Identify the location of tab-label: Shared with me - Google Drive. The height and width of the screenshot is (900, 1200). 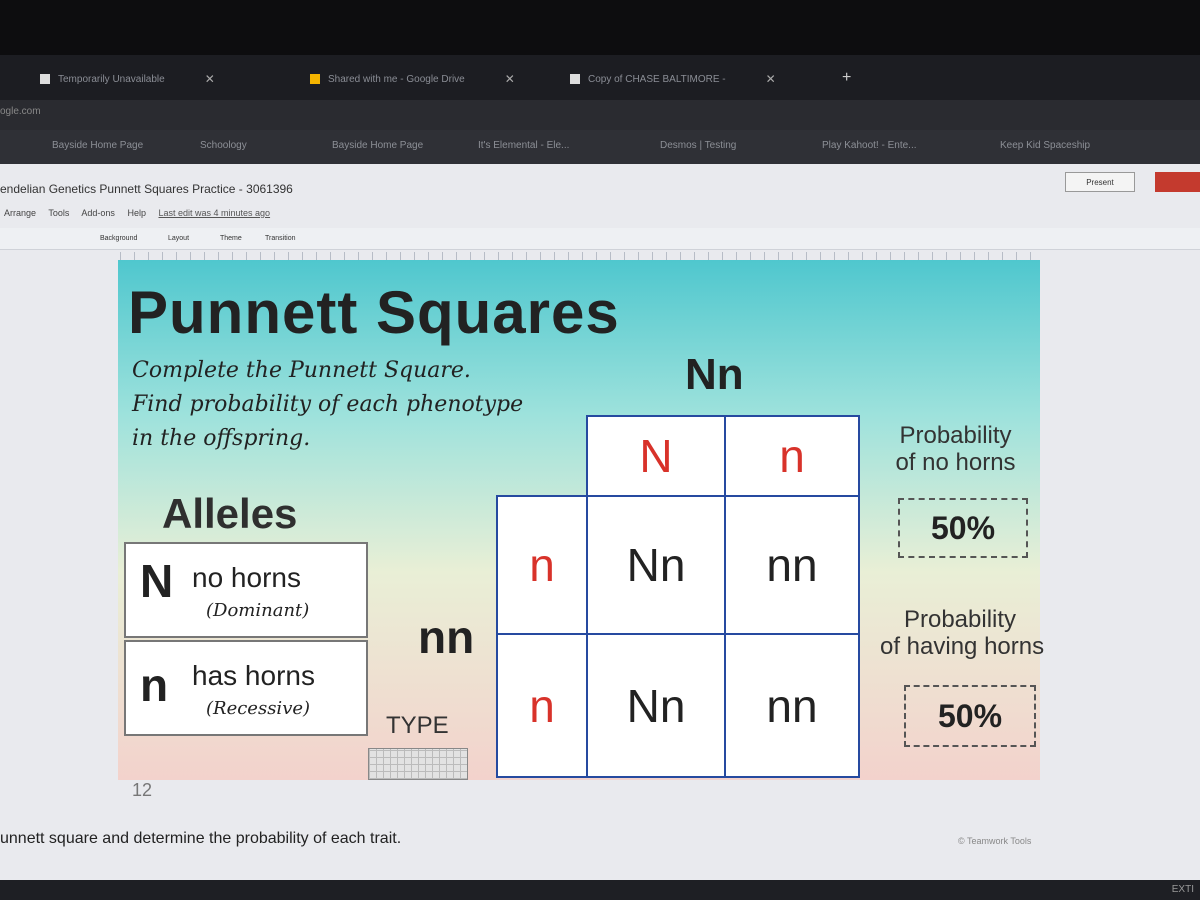
(396, 79).